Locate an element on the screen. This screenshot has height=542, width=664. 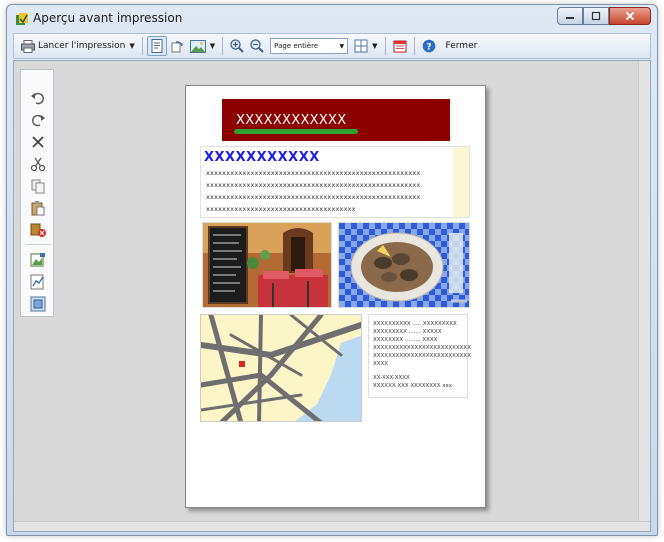
close-label: Fermer is located at coordinates (461, 46).